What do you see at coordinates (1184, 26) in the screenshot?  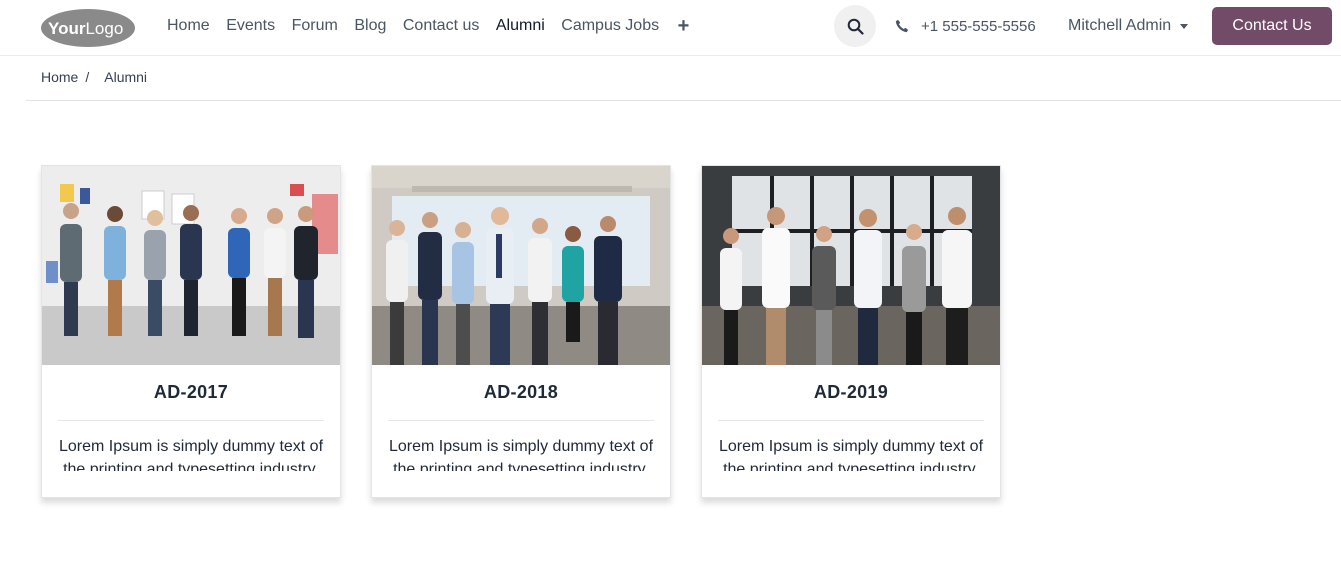 I see `chevron-down-icon` at bounding box center [1184, 26].